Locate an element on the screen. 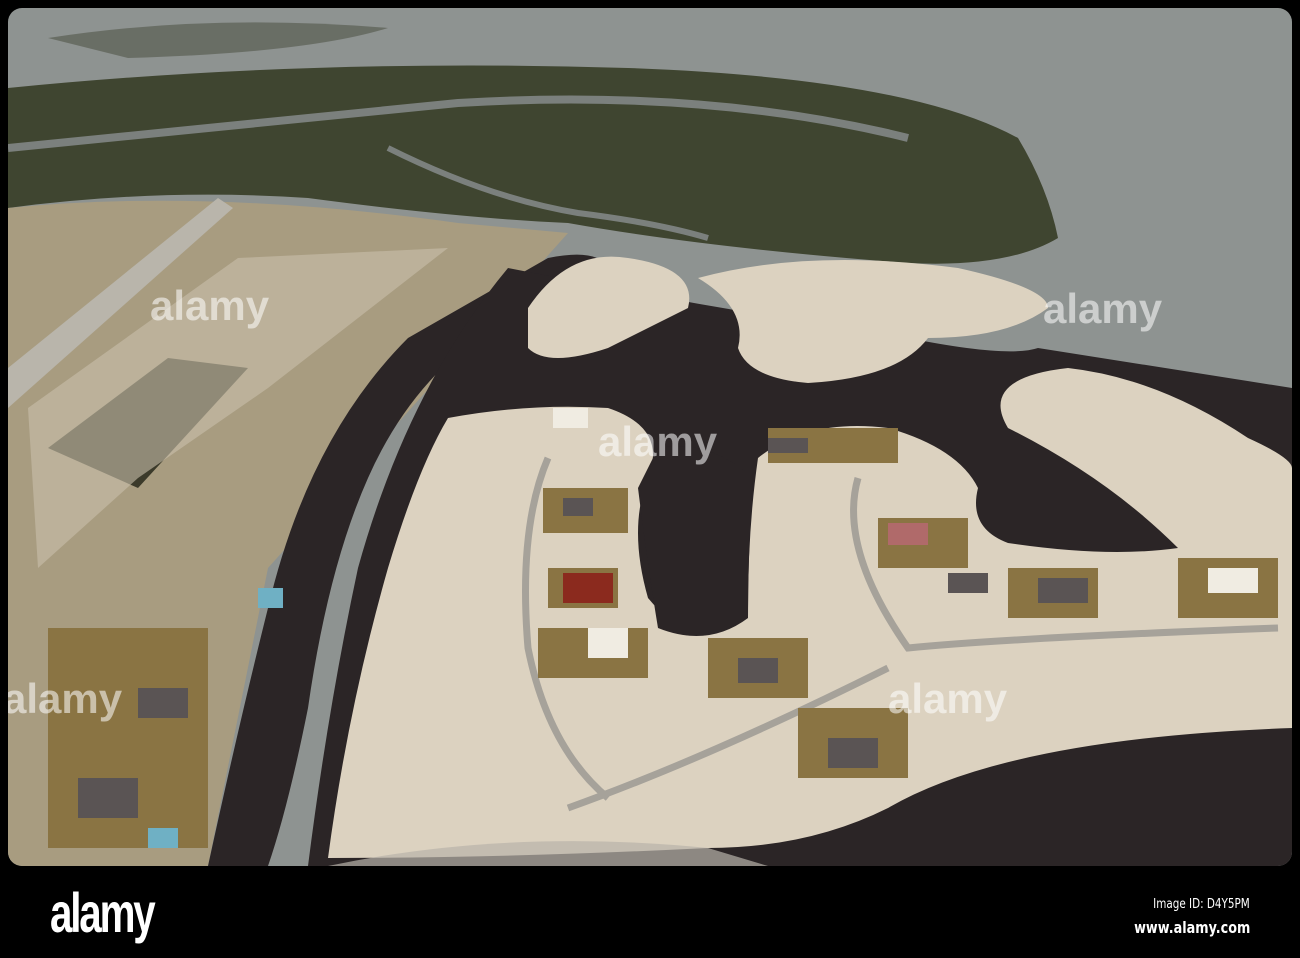 This screenshot has width=1300, height=958. website-link: www.alamy.com is located at coordinates (1192, 927).